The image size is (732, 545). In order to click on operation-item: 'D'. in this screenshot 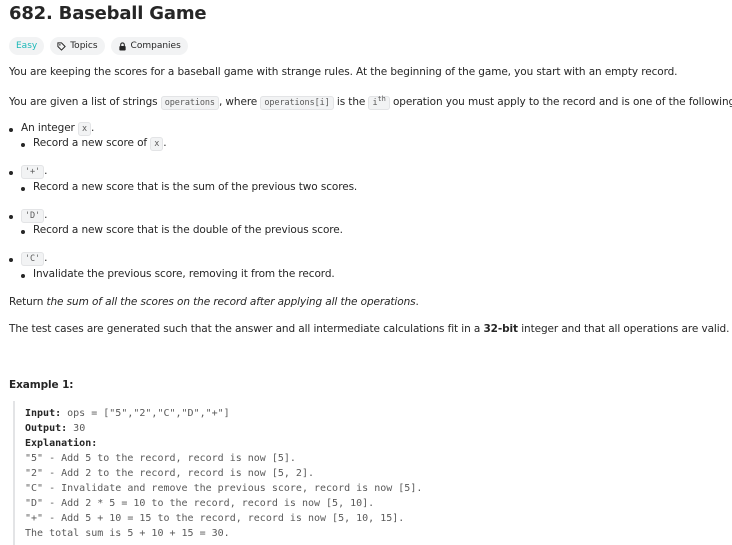, I will do `click(34, 216)`.